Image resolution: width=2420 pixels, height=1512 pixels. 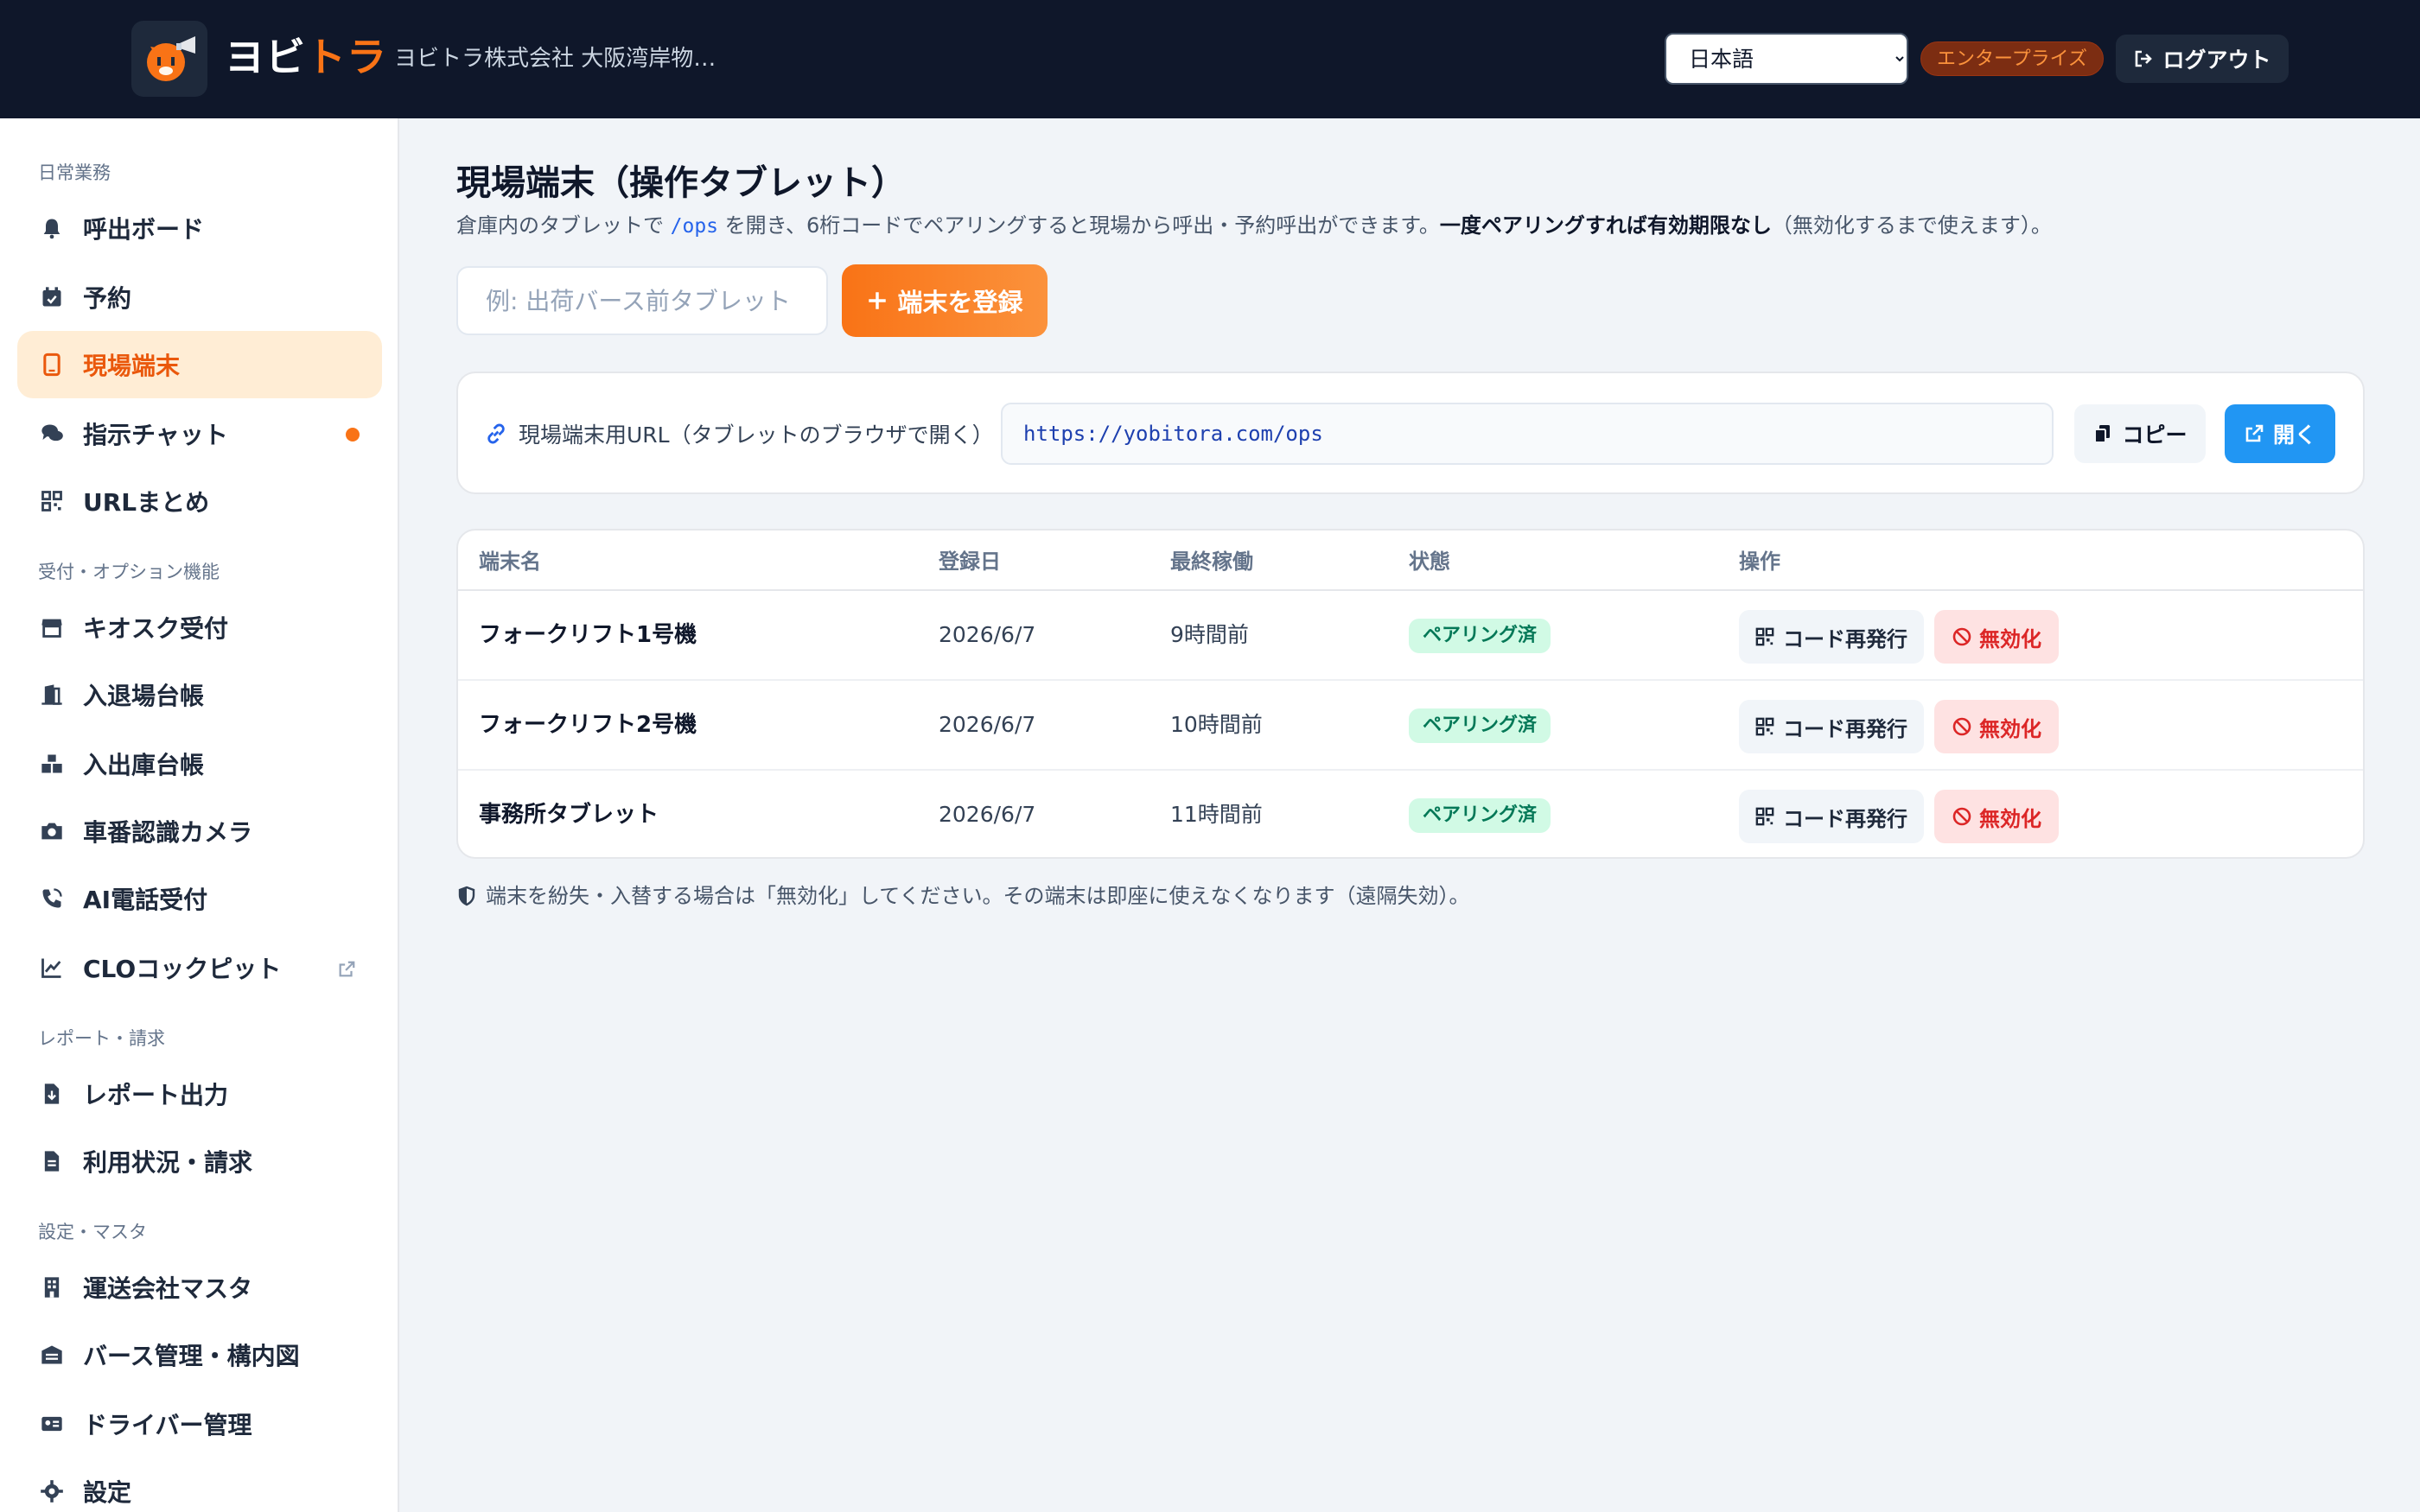 What do you see at coordinates (168, 1288) in the screenshot?
I see `sidebar-item-label: 運送会社マスタ` at bounding box center [168, 1288].